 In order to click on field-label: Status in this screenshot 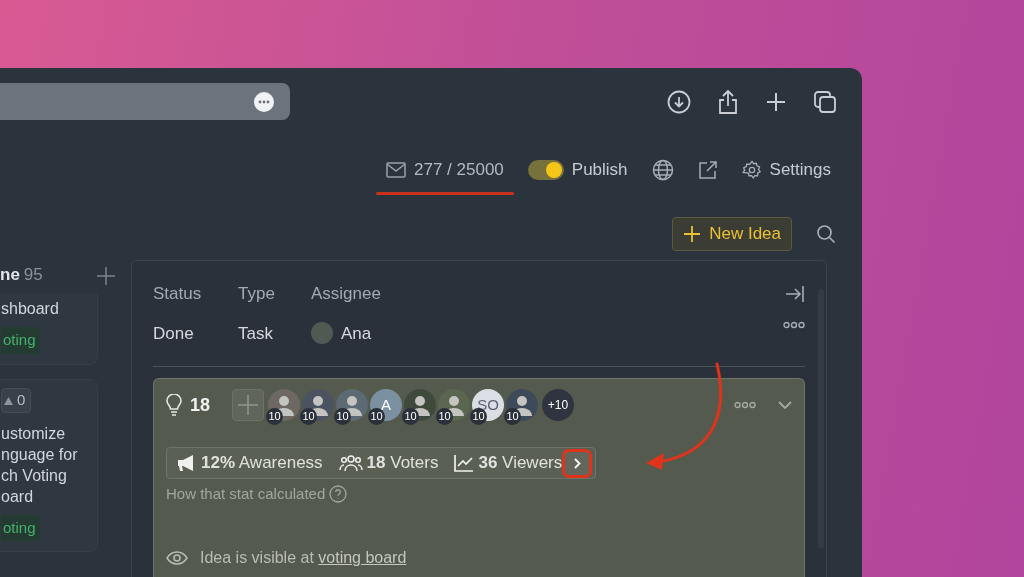, I will do `click(178, 294)`.